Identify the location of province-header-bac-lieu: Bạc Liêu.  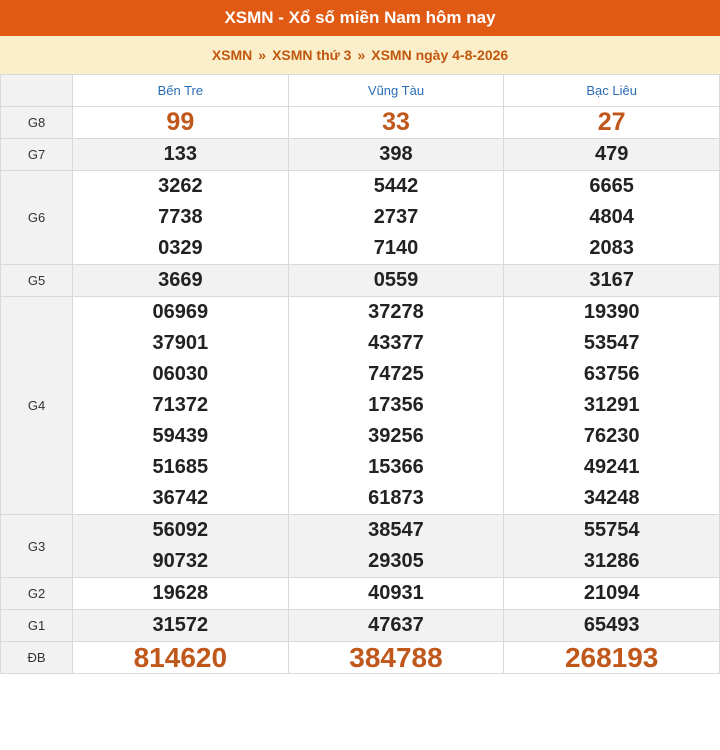
(611, 90).